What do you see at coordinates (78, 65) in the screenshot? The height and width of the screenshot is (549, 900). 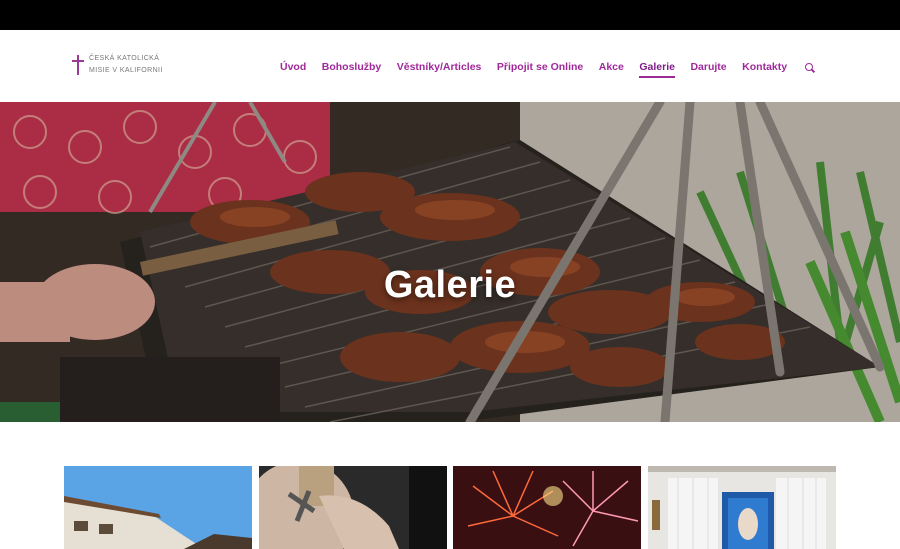 I see `cross-icon` at bounding box center [78, 65].